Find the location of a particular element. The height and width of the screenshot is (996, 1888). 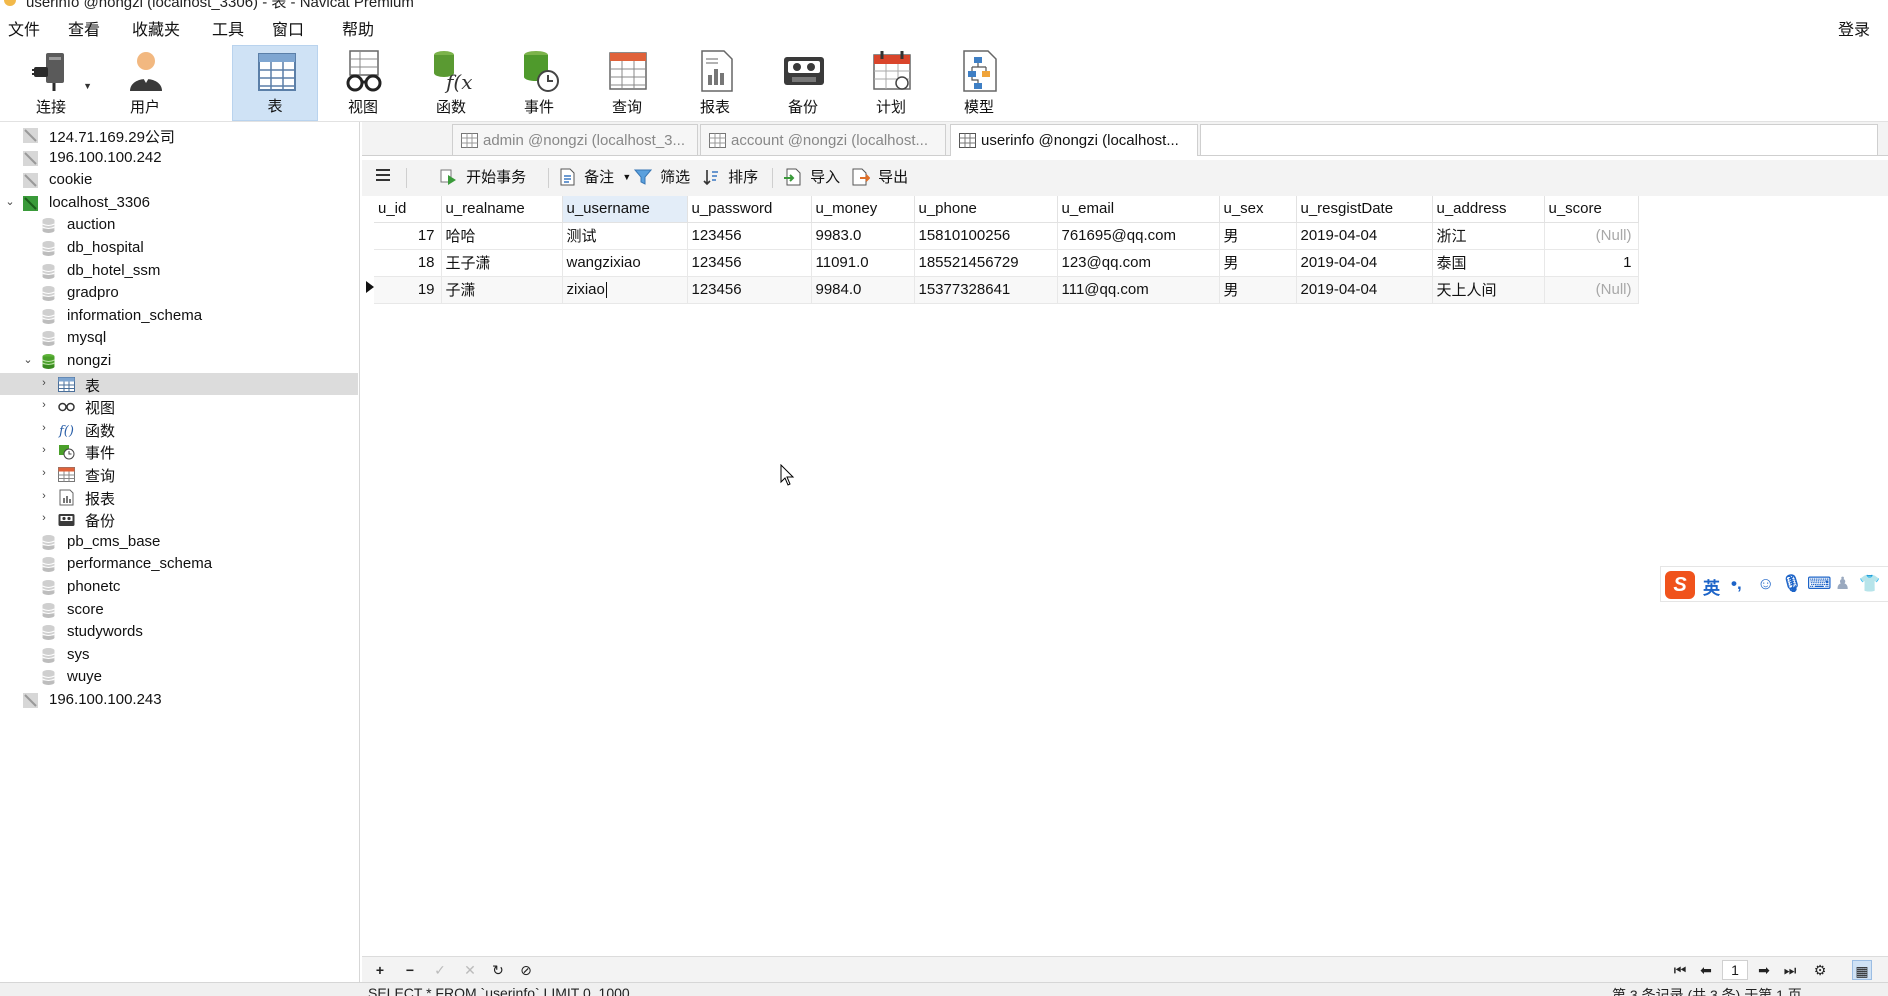

tree-item: gradpro is located at coordinates (179, 293).